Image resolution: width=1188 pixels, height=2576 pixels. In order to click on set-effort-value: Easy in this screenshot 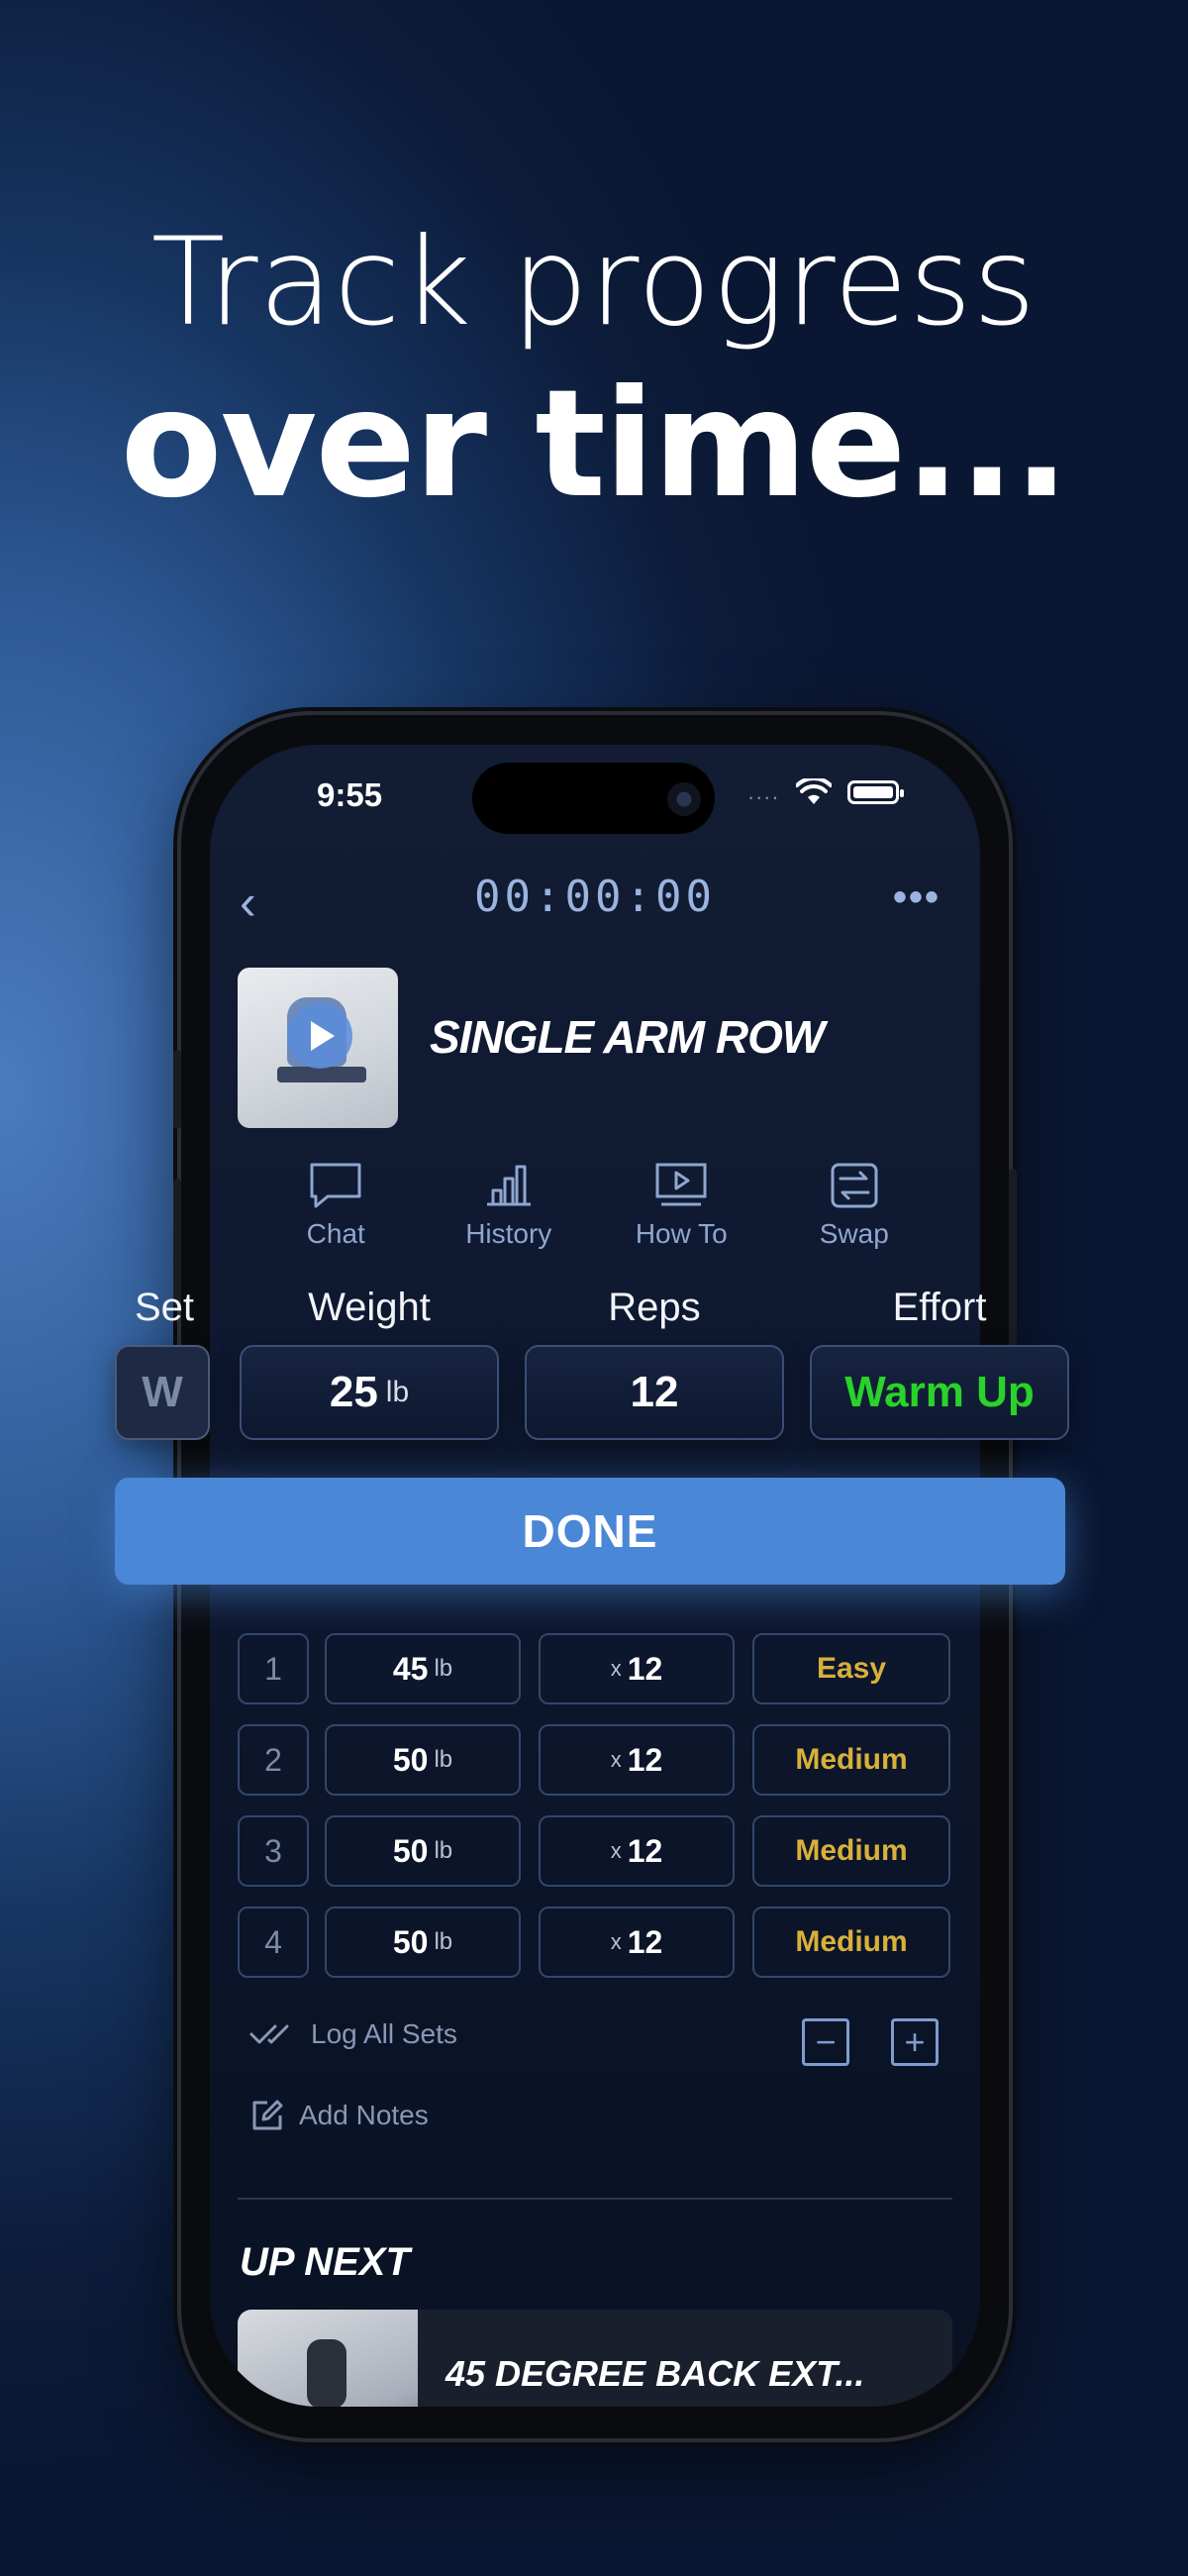, I will do `click(851, 1668)`.